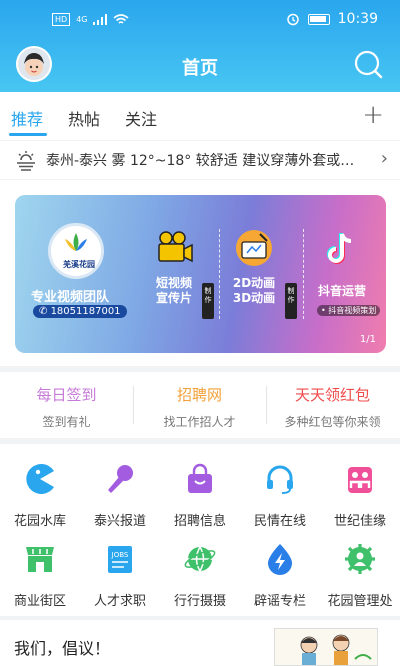 The image size is (400, 666). What do you see at coordinates (360, 559) in the screenshot?
I see `gear-person-icon` at bounding box center [360, 559].